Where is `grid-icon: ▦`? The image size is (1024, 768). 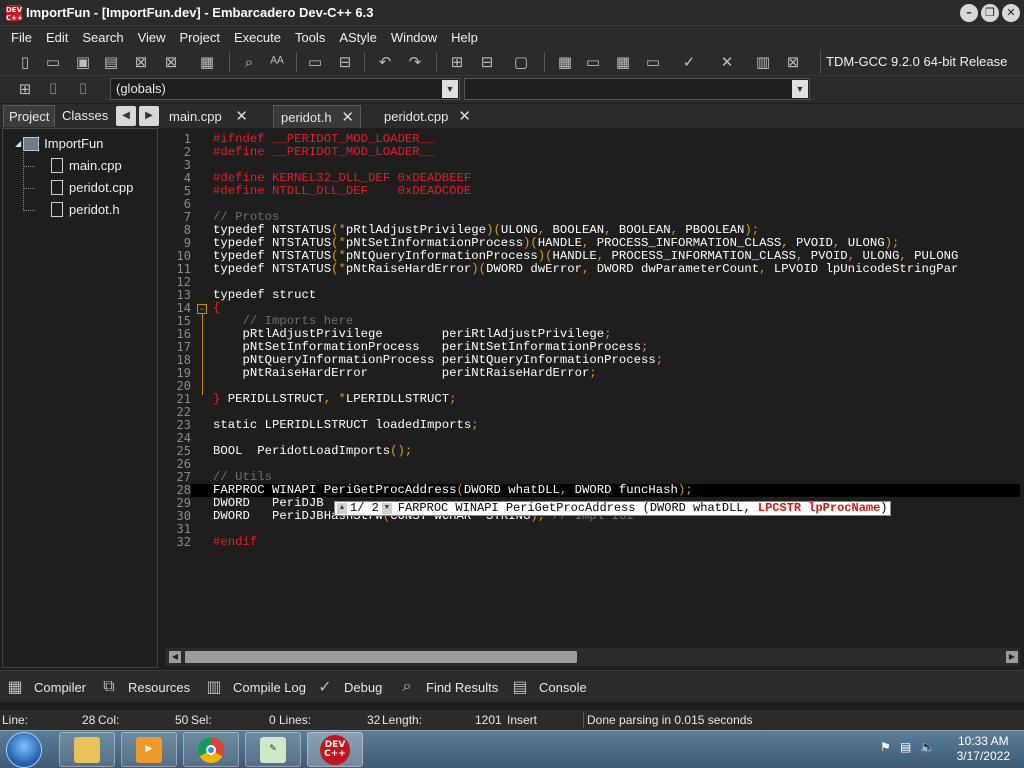 grid-icon: ▦ is located at coordinates (15, 687).